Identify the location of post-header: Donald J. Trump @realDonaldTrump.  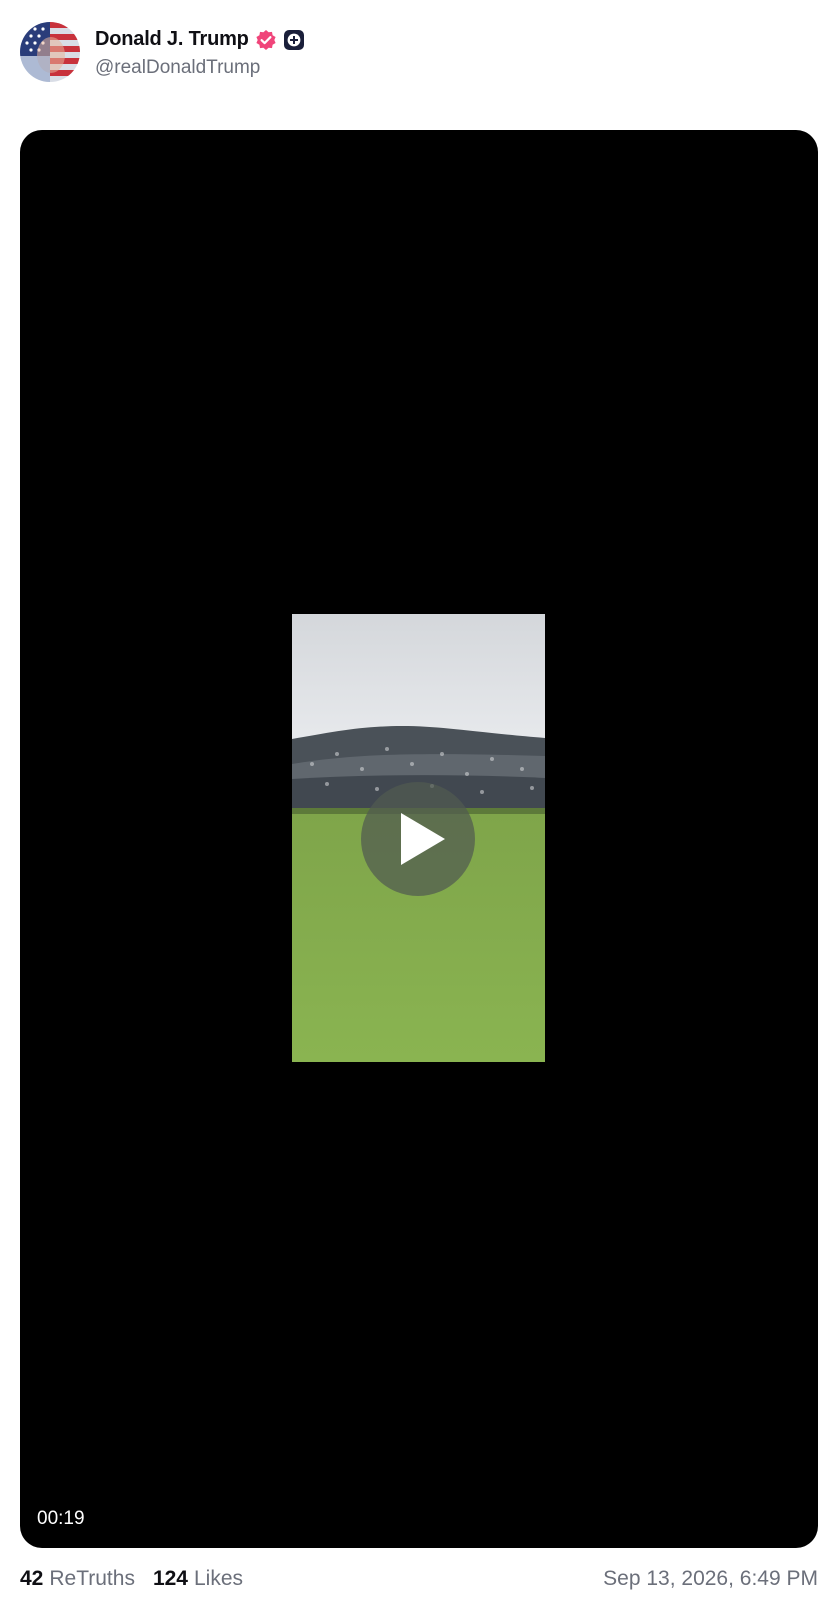
(162, 52).